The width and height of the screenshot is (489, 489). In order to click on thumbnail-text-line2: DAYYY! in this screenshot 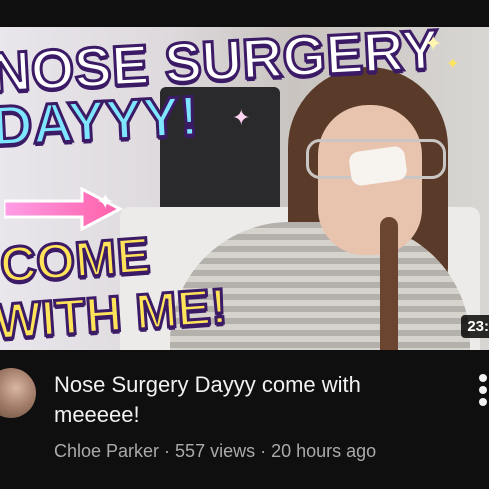, I will do `click(100, 120)`.